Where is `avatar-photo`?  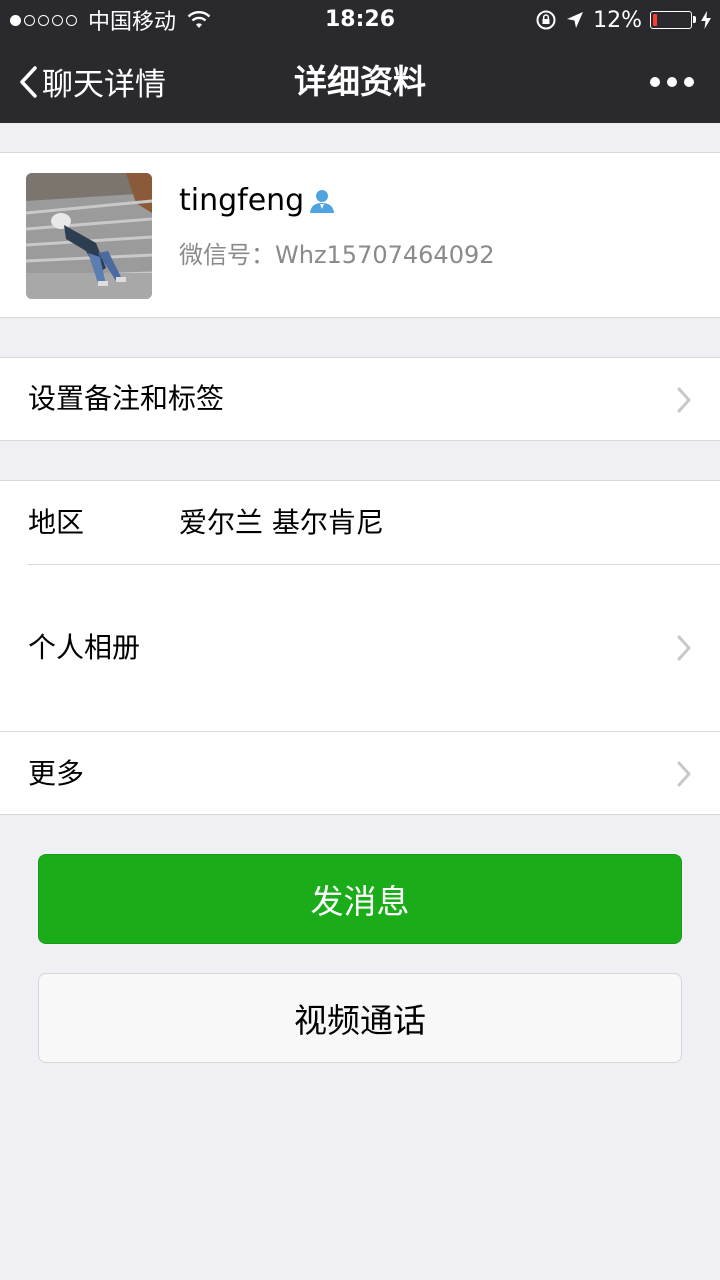
avatar-photo is located at coordinates (89, 236).